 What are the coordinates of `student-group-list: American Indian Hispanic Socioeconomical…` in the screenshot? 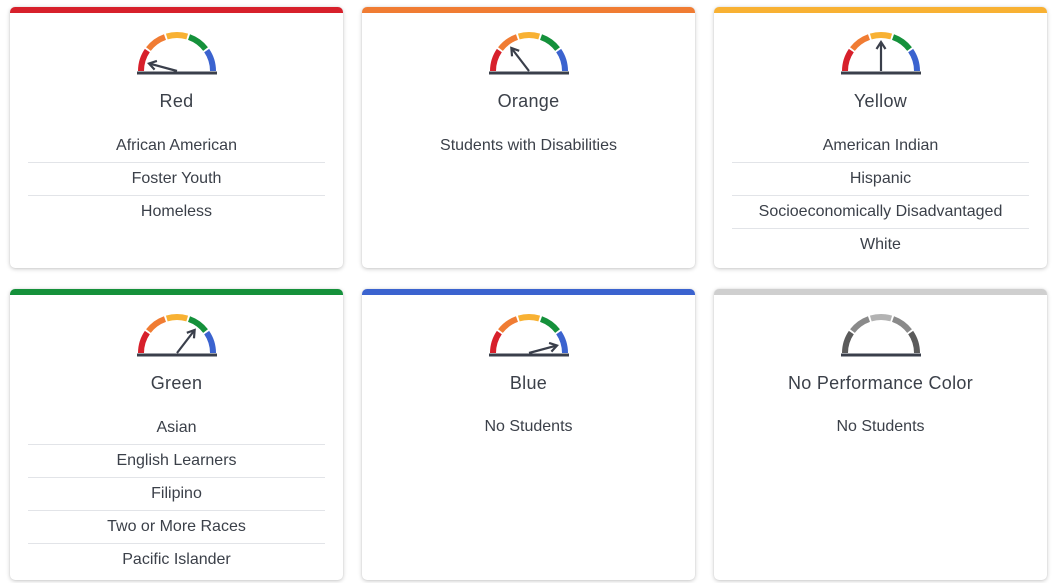 It's located at (880, 195).